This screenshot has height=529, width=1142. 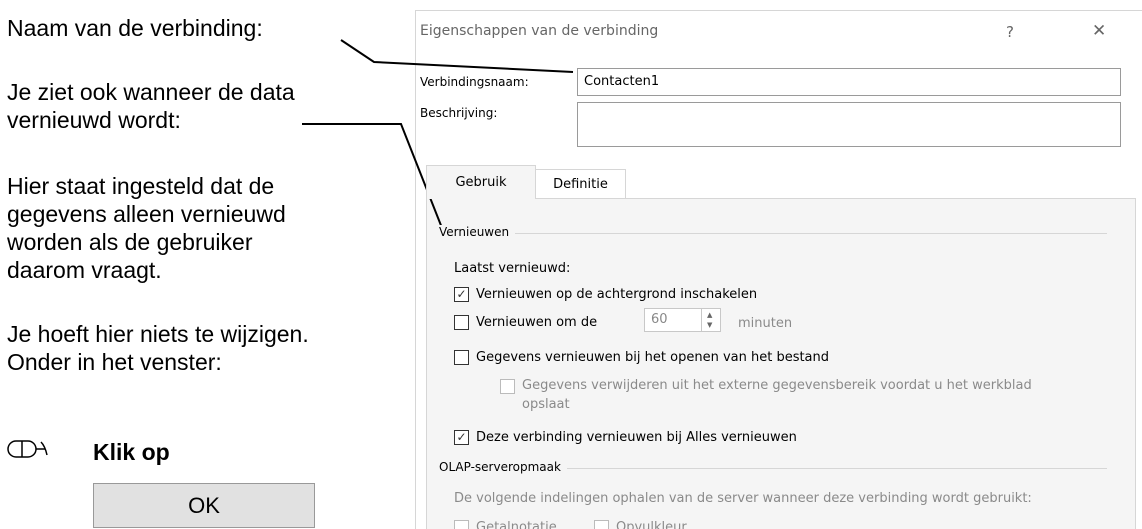 I want to click on connection-name-input: Contacten1, so click(x=849, y=82).